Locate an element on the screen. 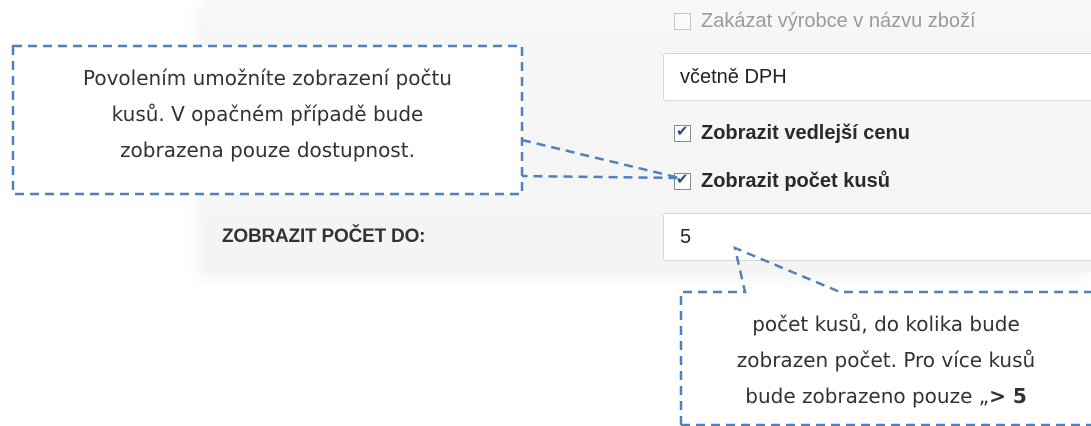 This screenshot has width=1091, height=426. show-quantity-row: Zobrazit počet kusů is located at coordinates (782, 181).